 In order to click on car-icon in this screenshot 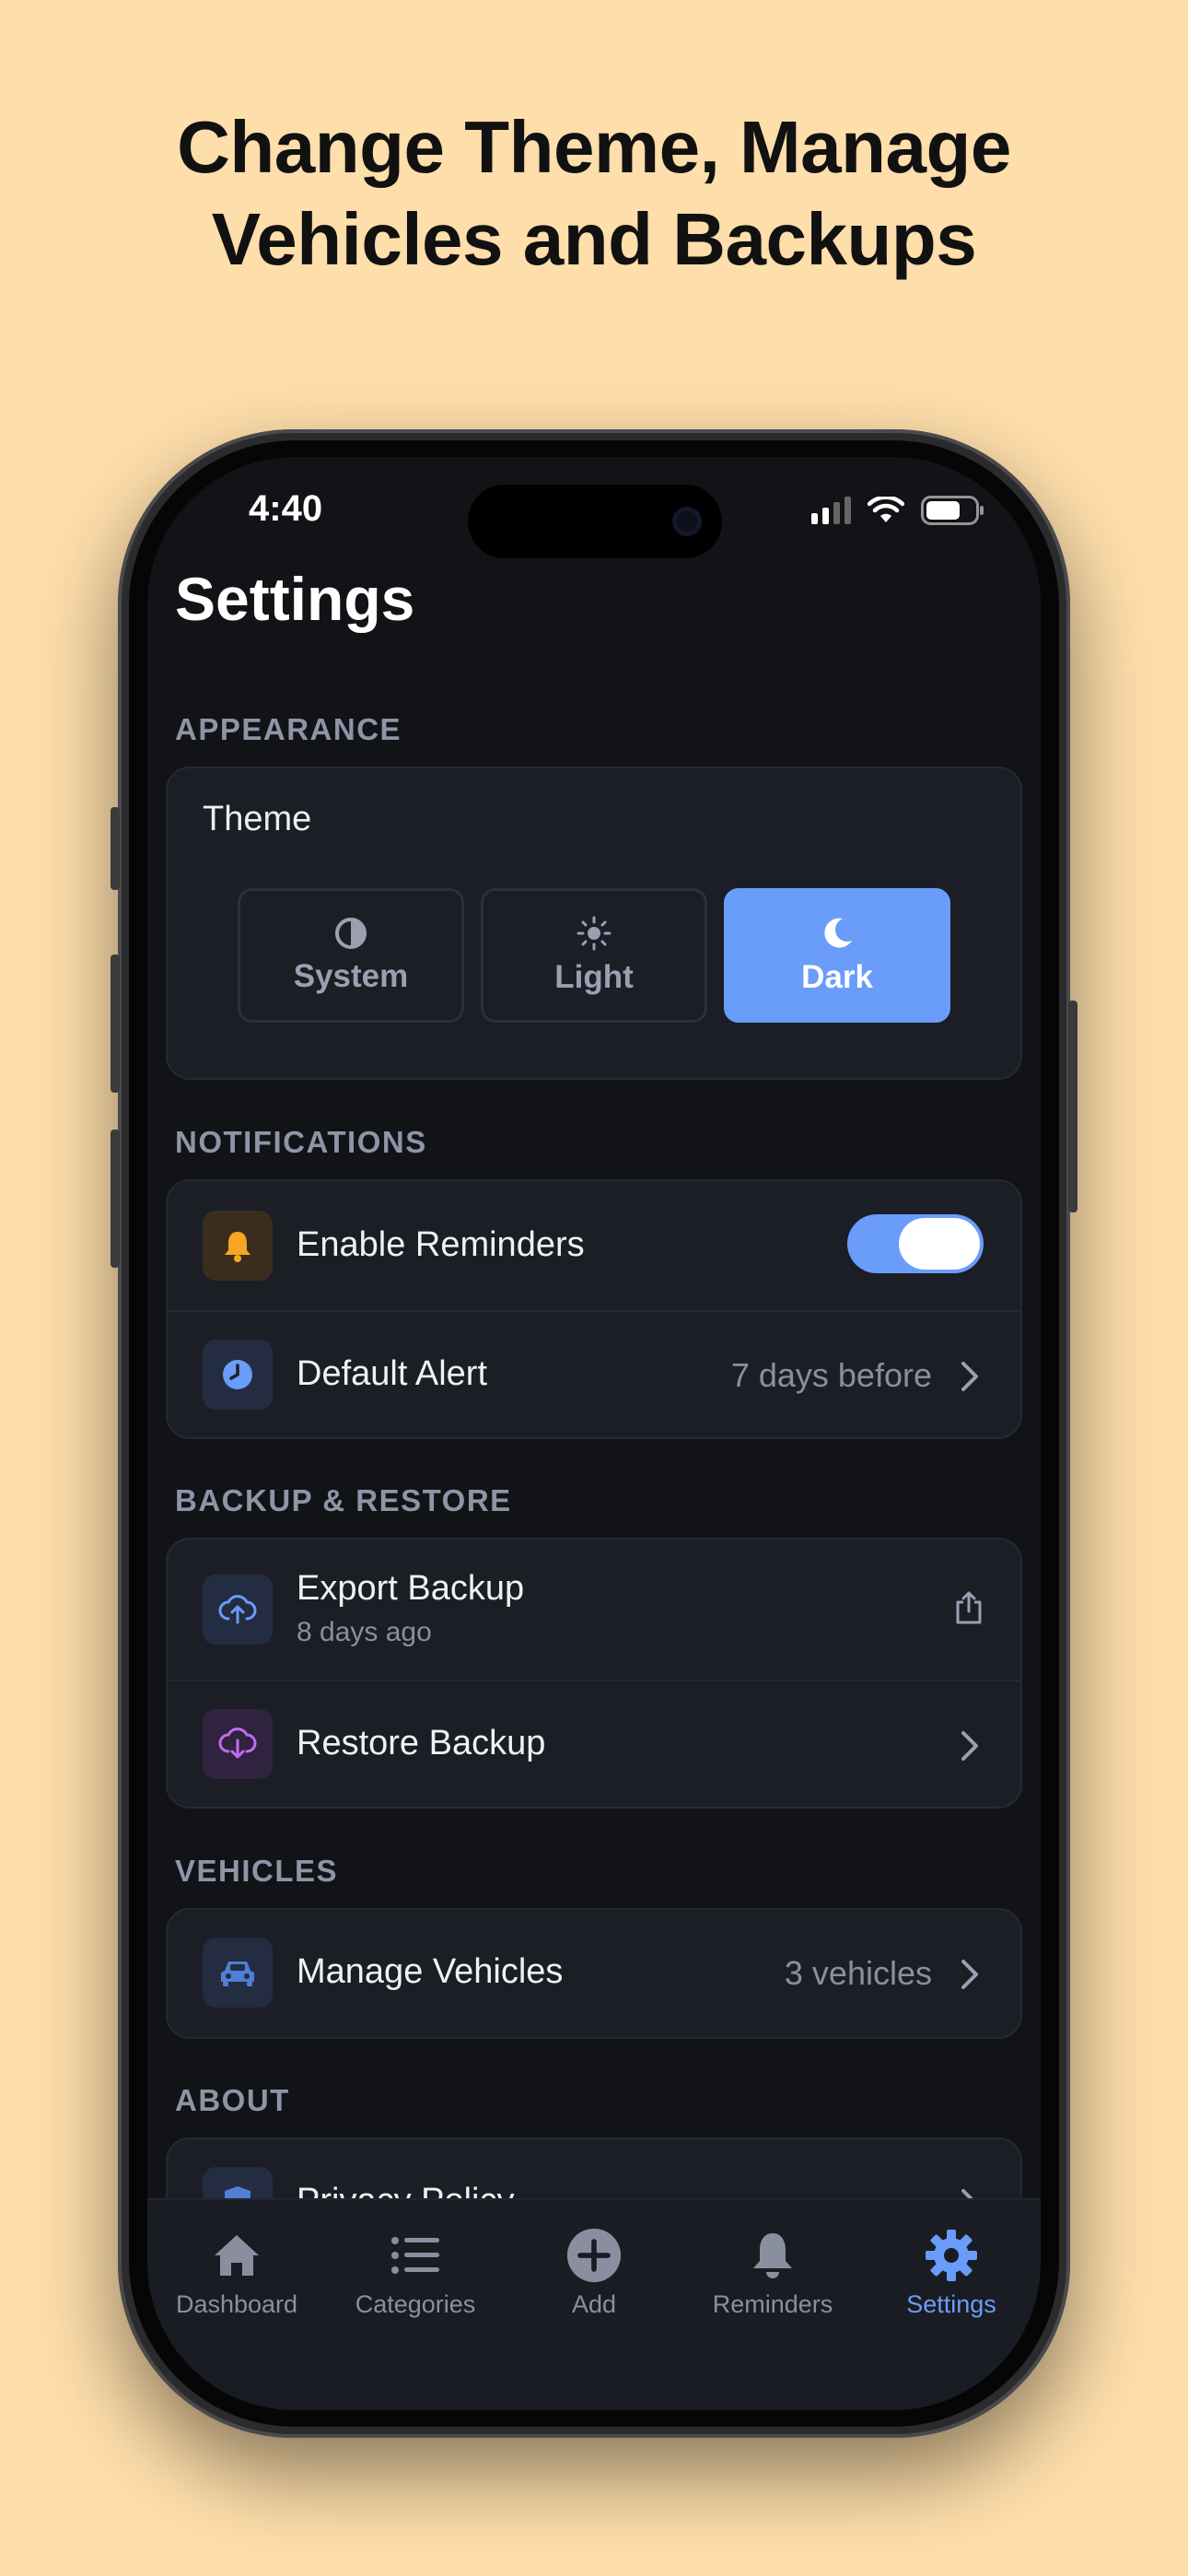, I will do `click(238, 1973)`.